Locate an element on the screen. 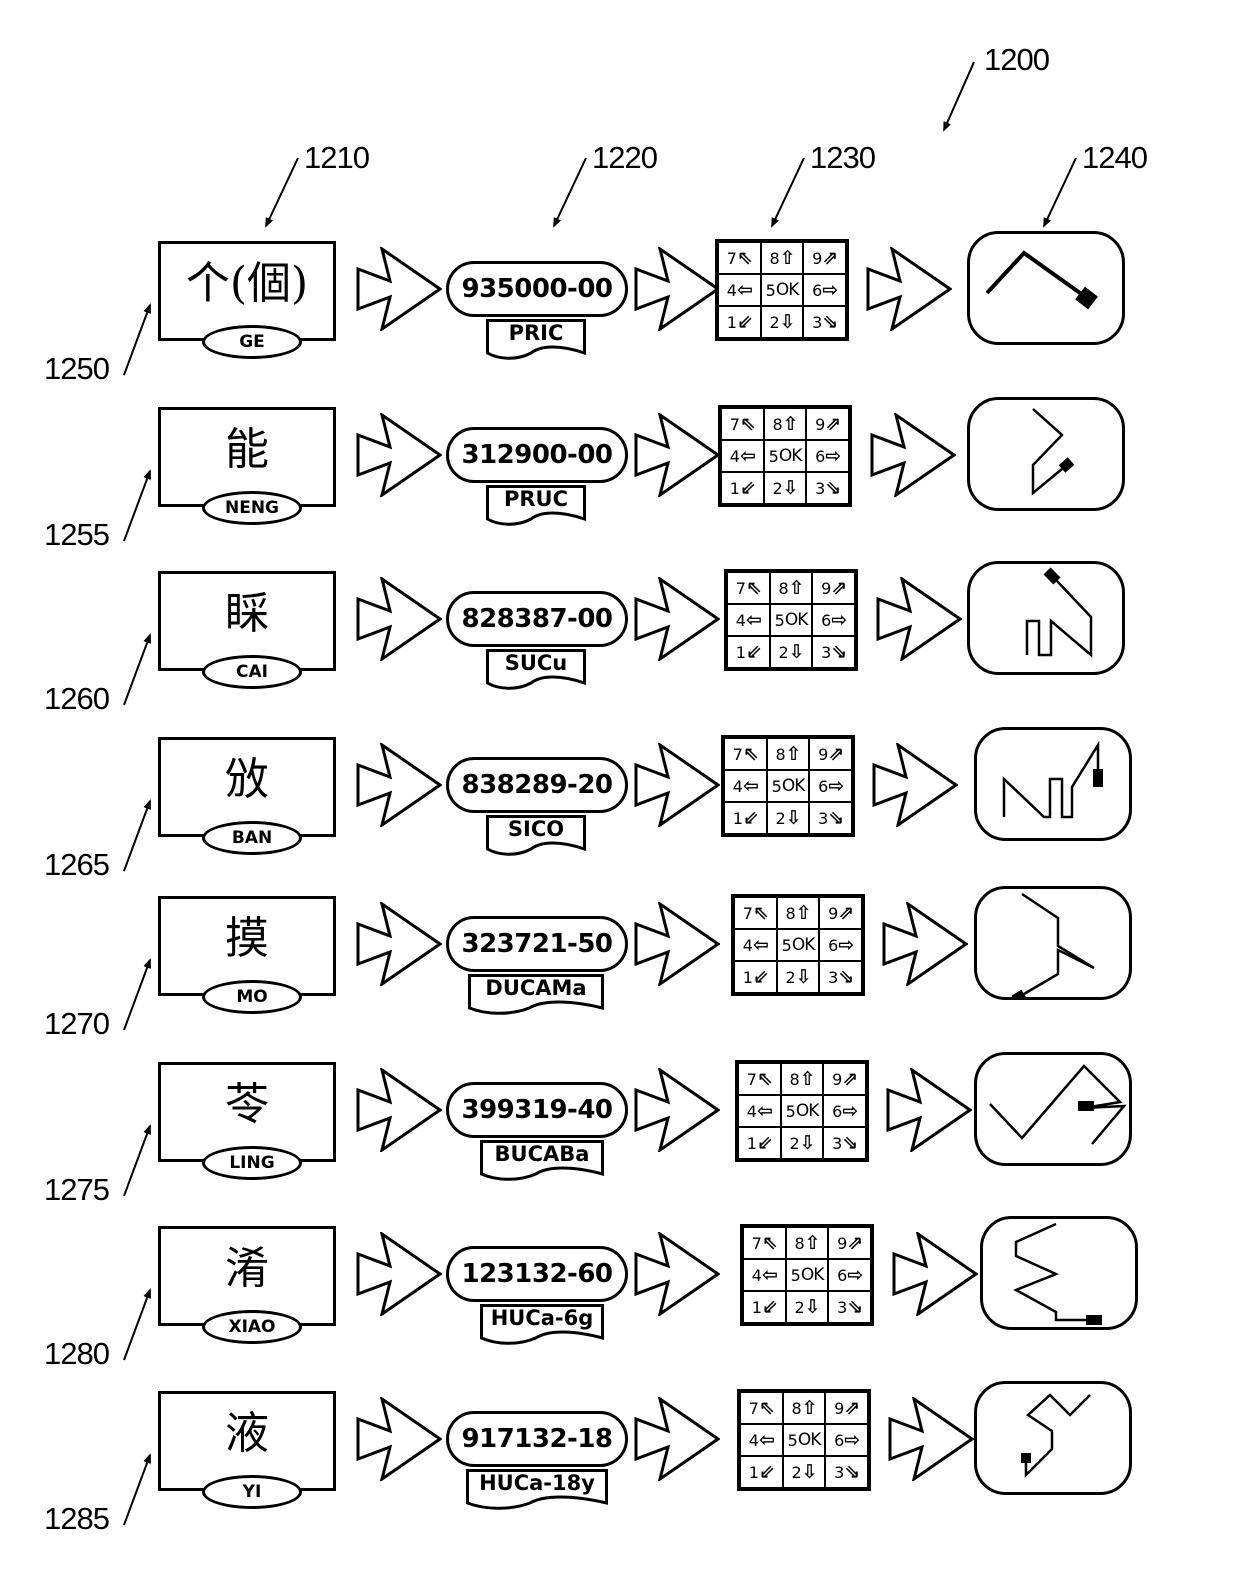 Image resolution: width=1240 pixels, height=1569 pixels. chinese-character: 液 is located at coordinates (247, 1433).